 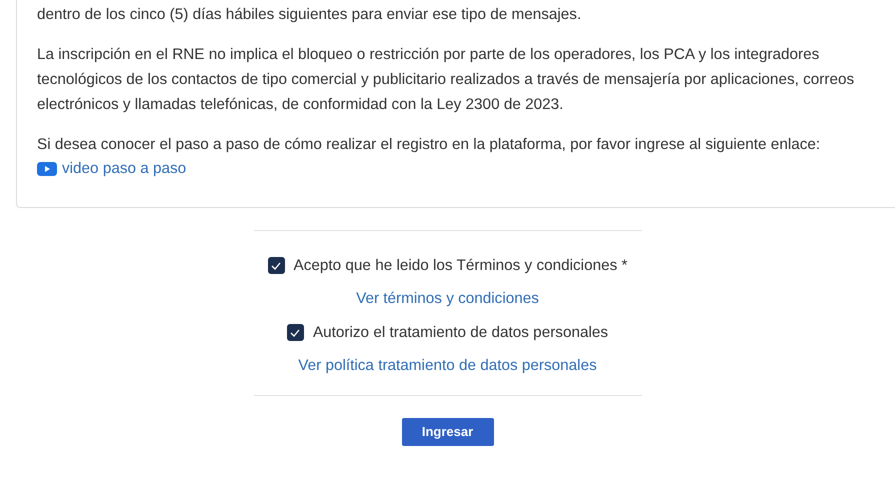 I want to click on submit-button: Ingresar, so click(x=448, y=432).